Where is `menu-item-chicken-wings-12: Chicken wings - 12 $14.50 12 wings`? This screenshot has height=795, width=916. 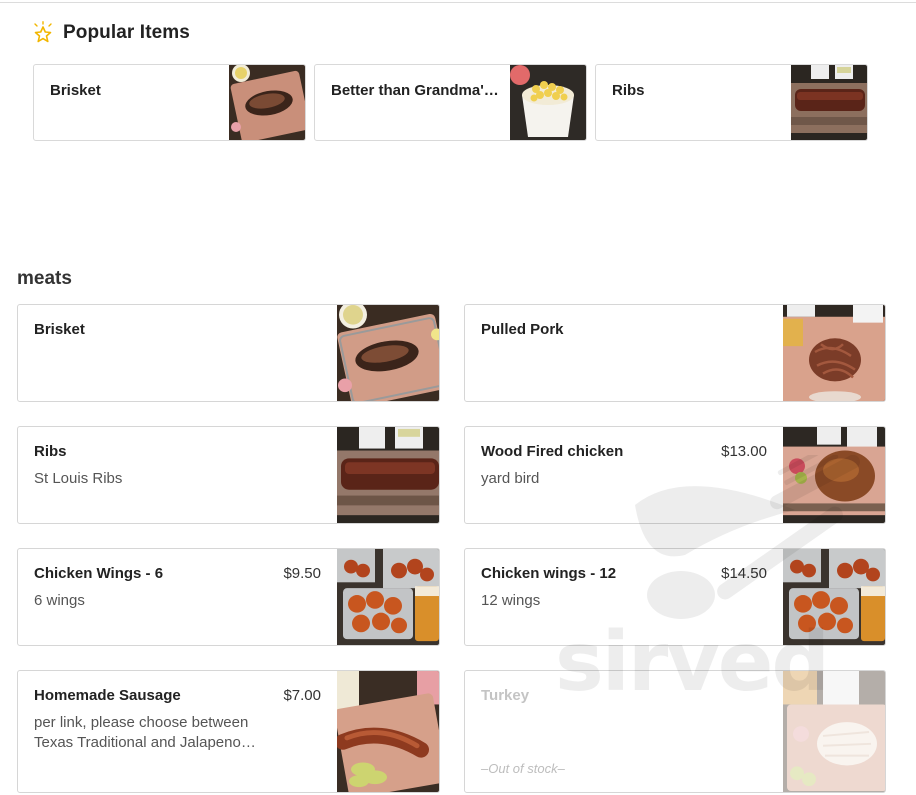
menu-item-chicken-wings-12: Chicken wings - 12 $14.50 12 wings is located at coordinates (675, 597).